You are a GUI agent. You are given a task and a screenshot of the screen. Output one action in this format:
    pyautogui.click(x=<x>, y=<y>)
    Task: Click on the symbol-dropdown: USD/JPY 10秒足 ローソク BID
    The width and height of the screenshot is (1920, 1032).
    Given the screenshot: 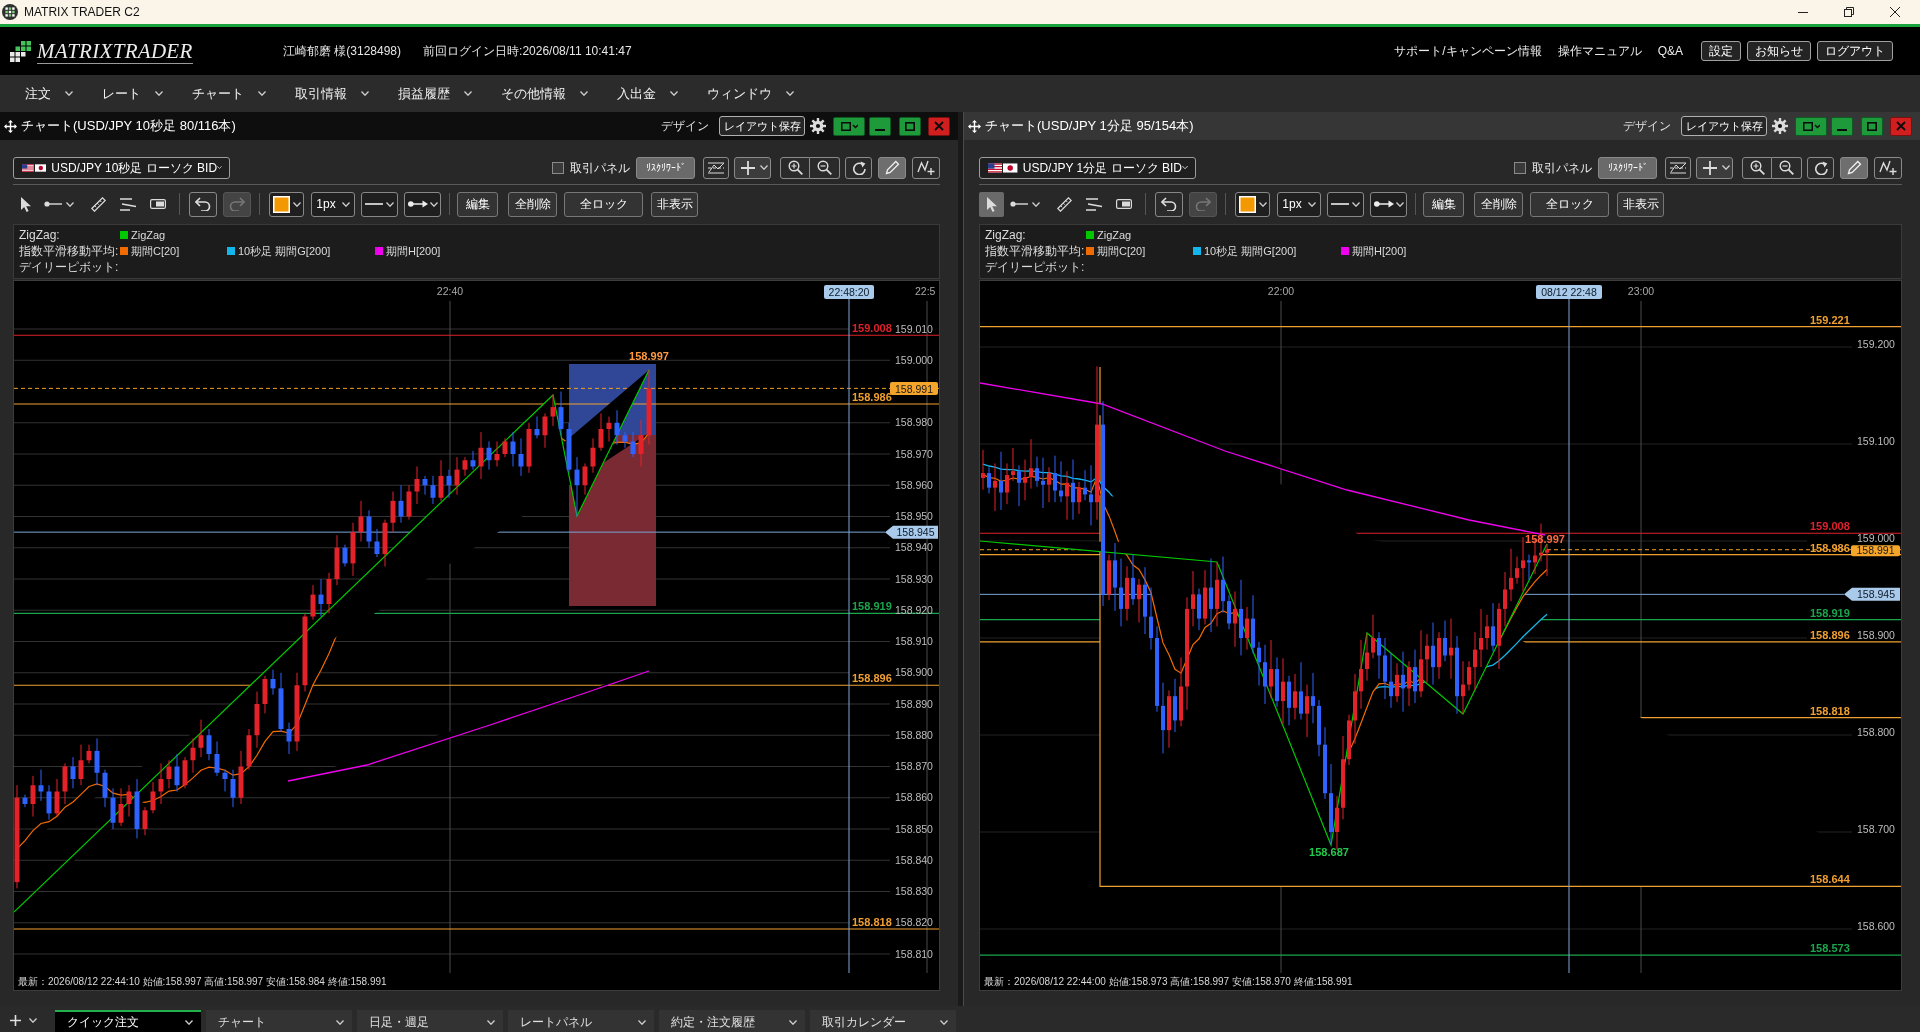 What is the action you would take?
    pyautogui.click(x=121, y=167)
    